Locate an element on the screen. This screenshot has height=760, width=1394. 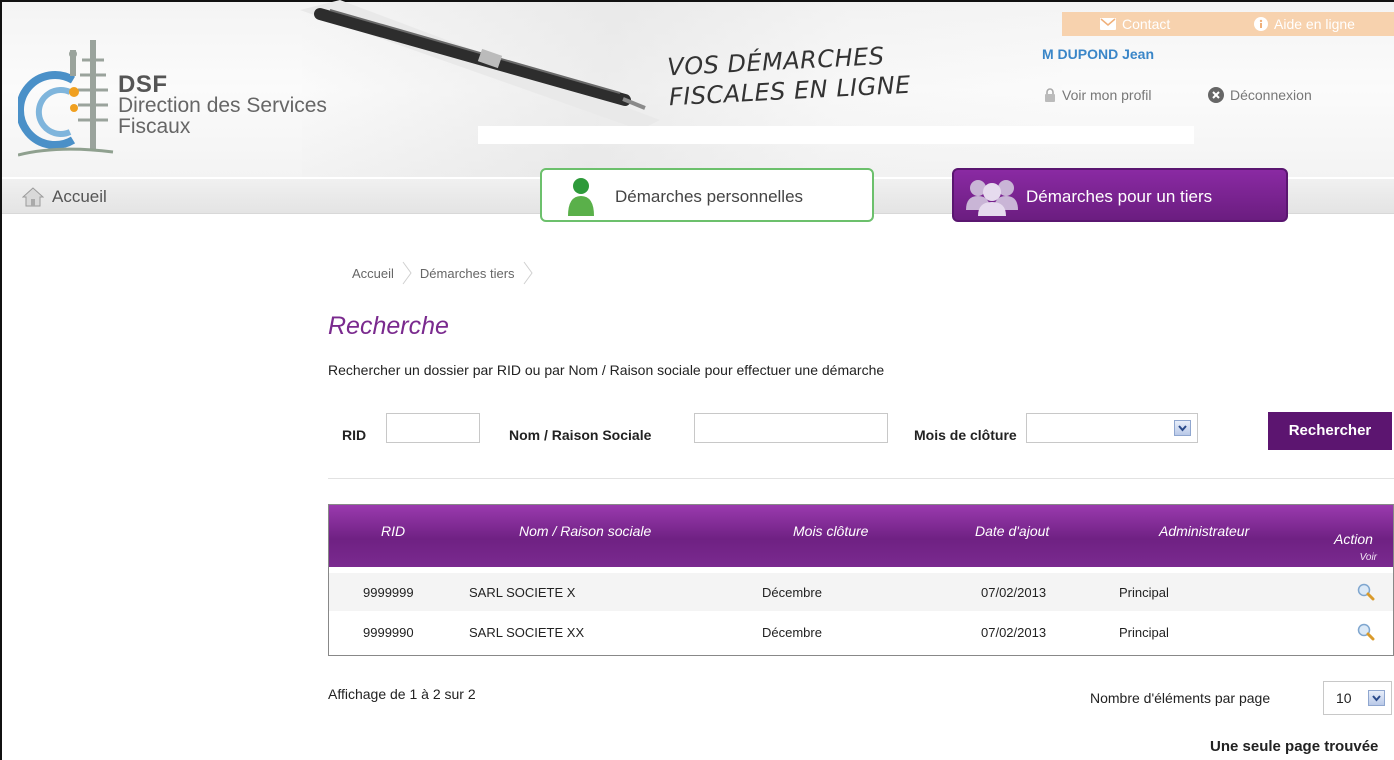
col-header-action: Action is located at coordinates (1353, 539).